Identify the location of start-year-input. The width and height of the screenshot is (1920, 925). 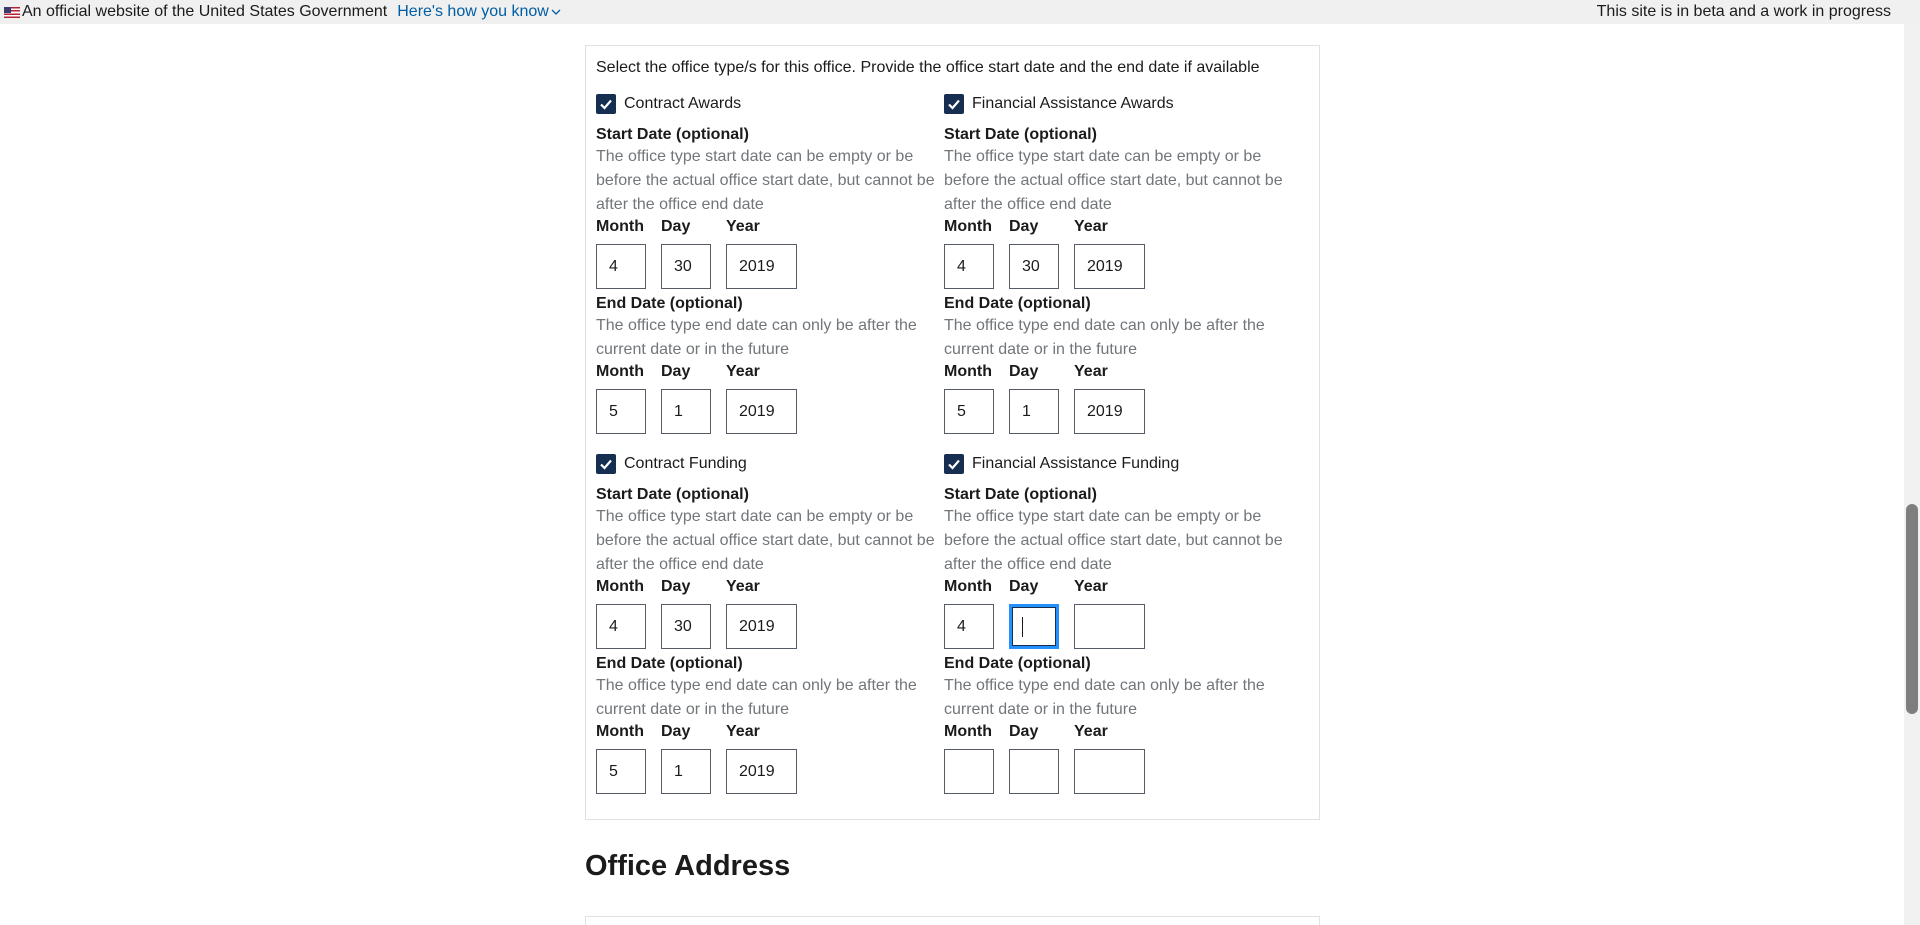
(1109, 626).